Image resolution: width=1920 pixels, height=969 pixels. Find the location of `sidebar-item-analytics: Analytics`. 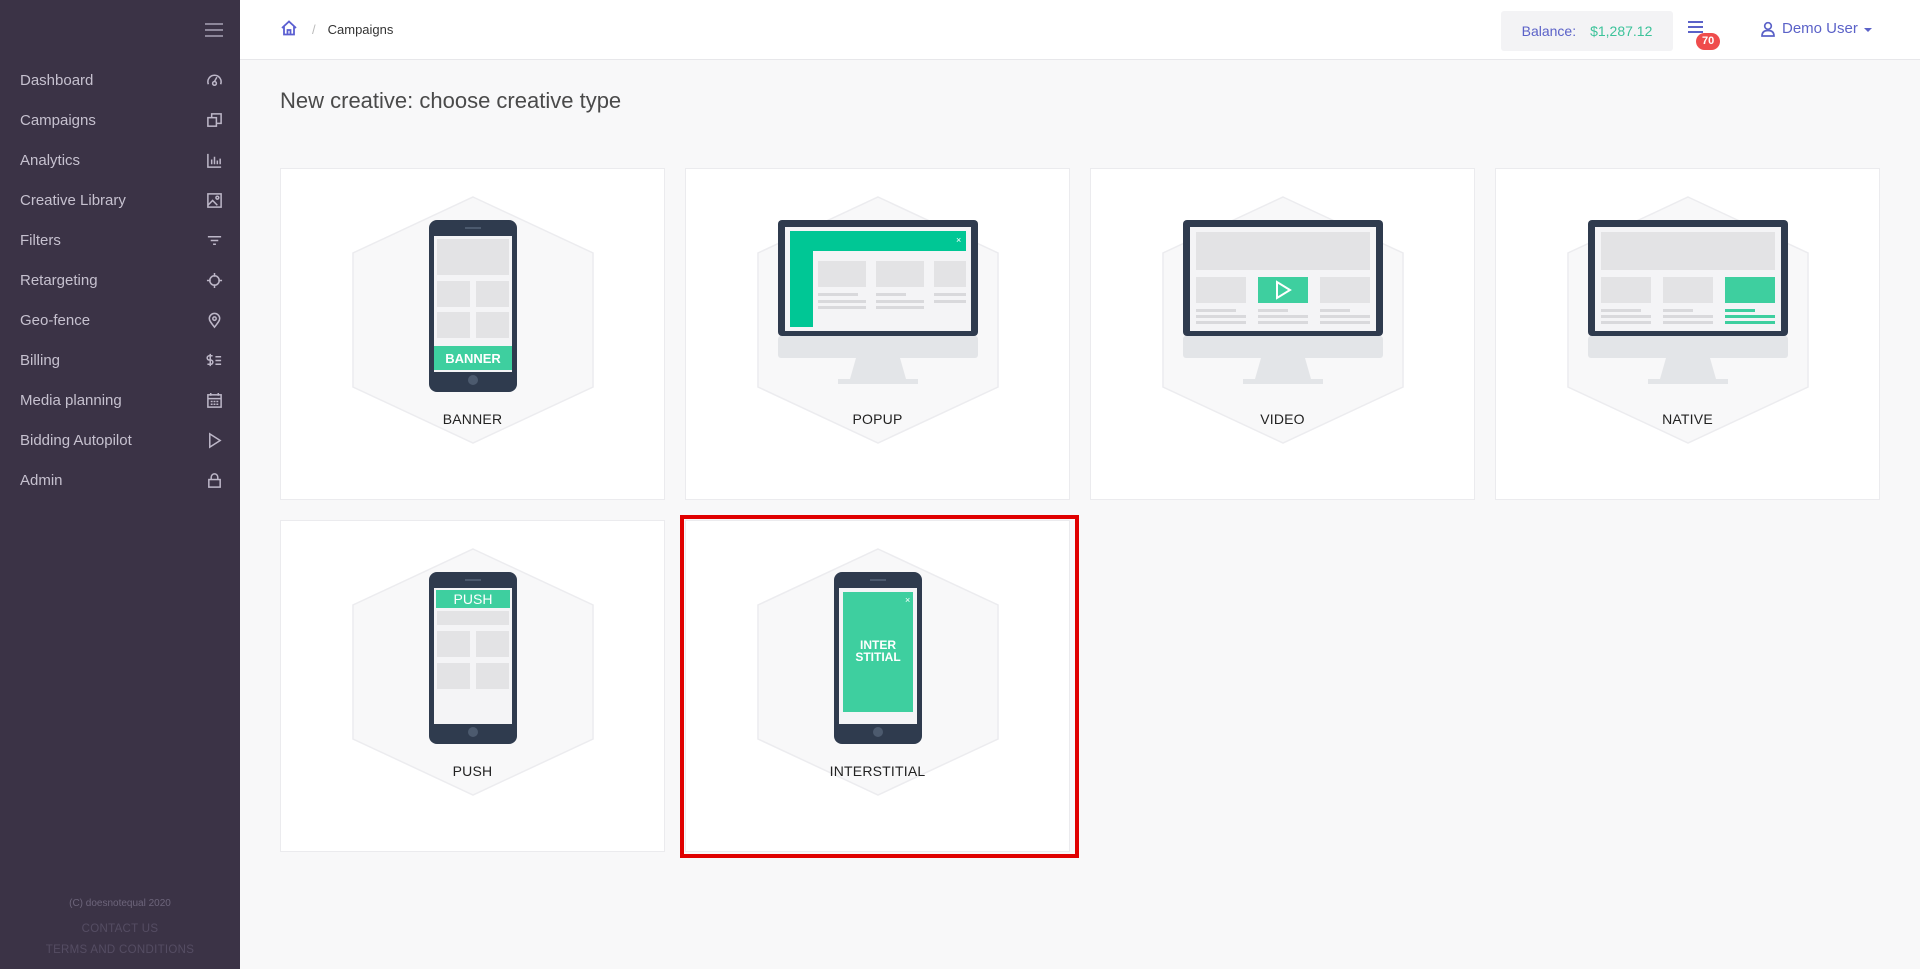

sidebar-item-analytics: Analytics is located at coordinates (120, 160).